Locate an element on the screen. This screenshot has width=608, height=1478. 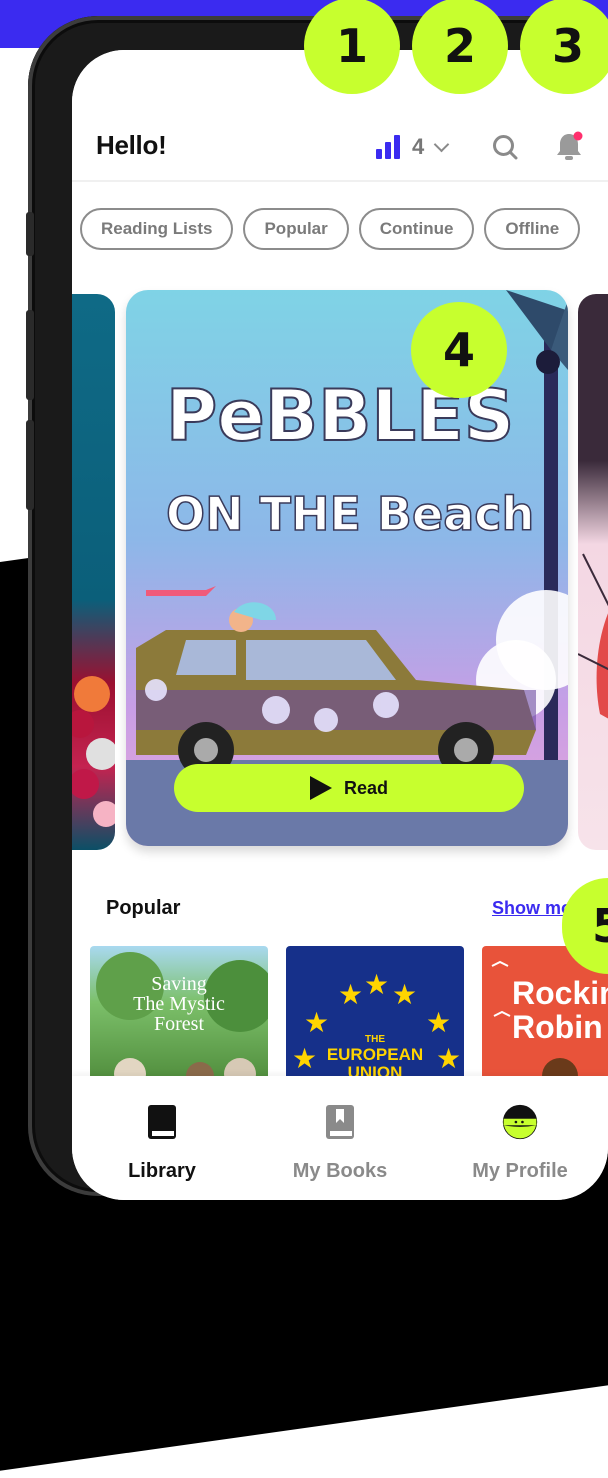
nav-my-profile-label: My Profile is located at coordinates (520, 1171).